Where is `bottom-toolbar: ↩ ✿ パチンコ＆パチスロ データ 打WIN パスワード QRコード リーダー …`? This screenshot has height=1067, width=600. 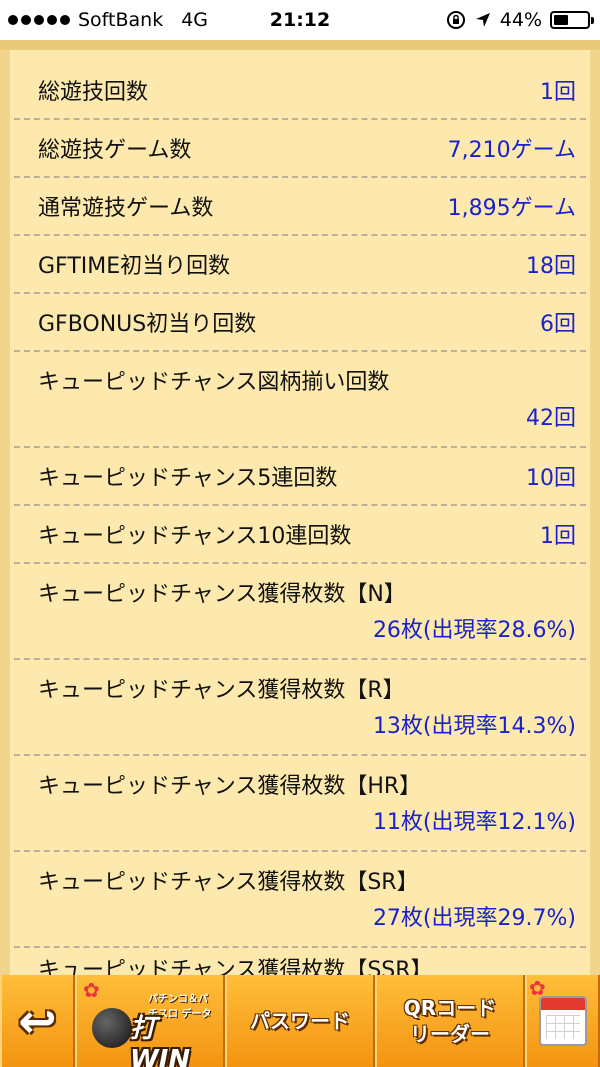
bottom-toolbar: ↩ ✿ パチンコ＆パチスロ データ 打WIN パスワード QRコード リーダー … is located at coordinates (300, 1021).